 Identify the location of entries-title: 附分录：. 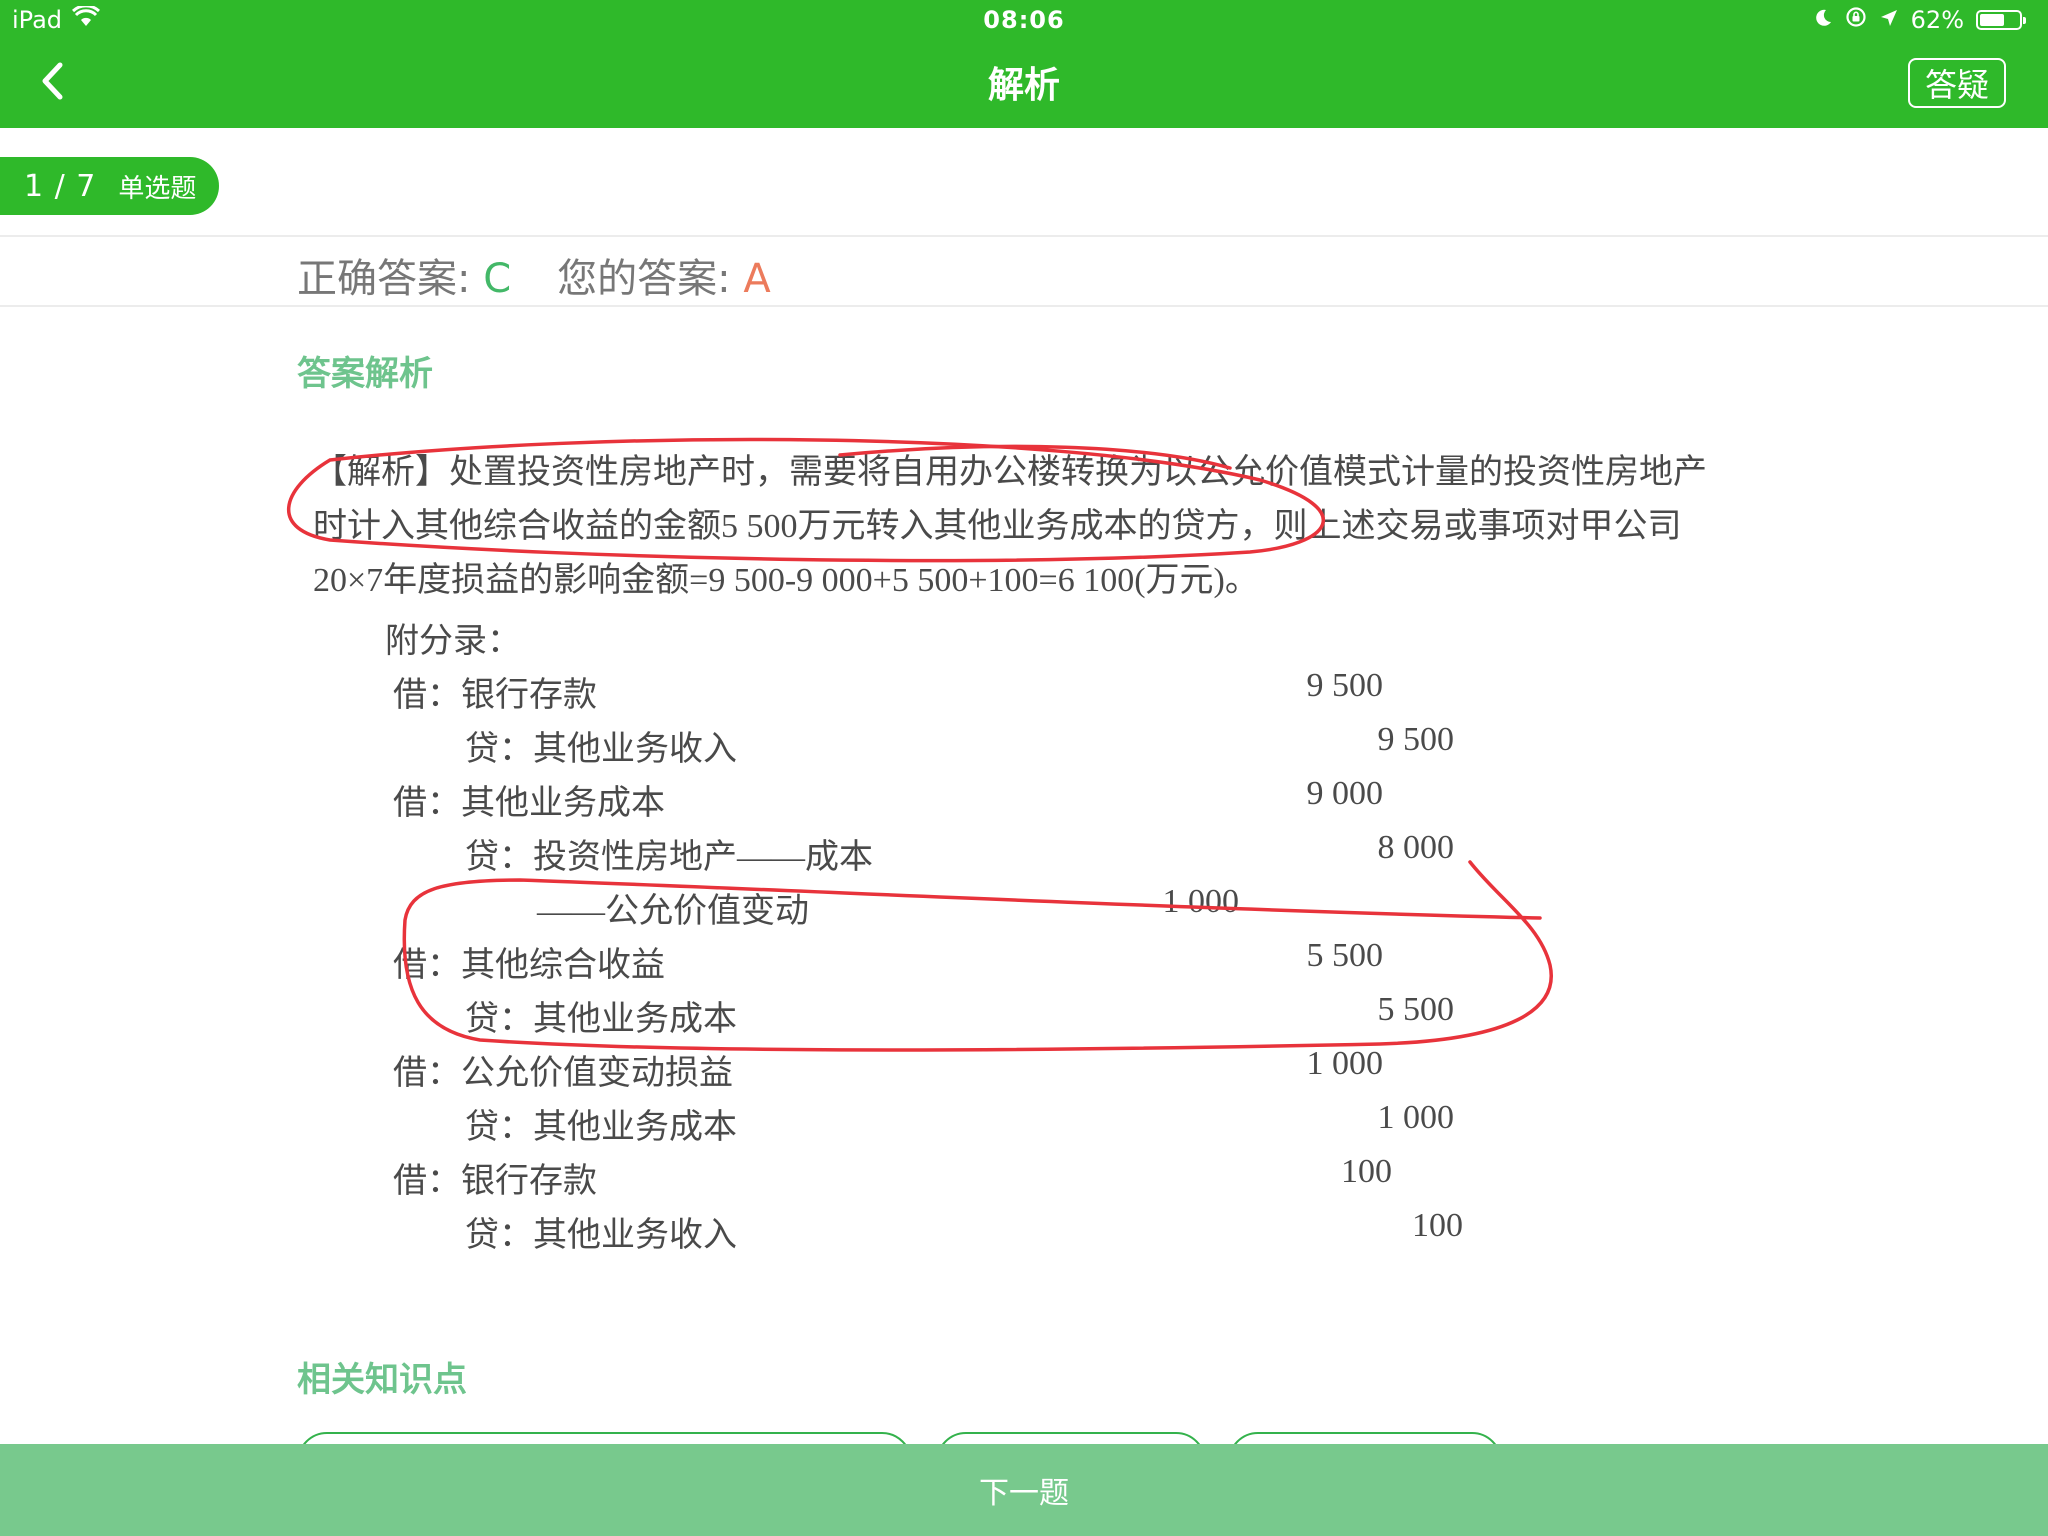
(453, 641).